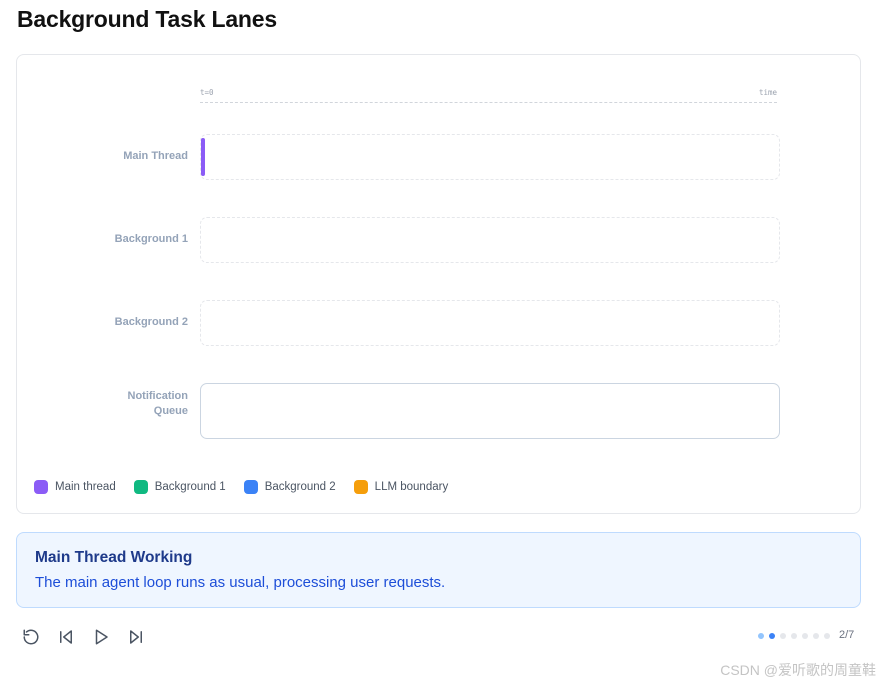  Describe the element at coordinates (847, 635) in the screenshot. I see `step-counter: 2/7` at that location.